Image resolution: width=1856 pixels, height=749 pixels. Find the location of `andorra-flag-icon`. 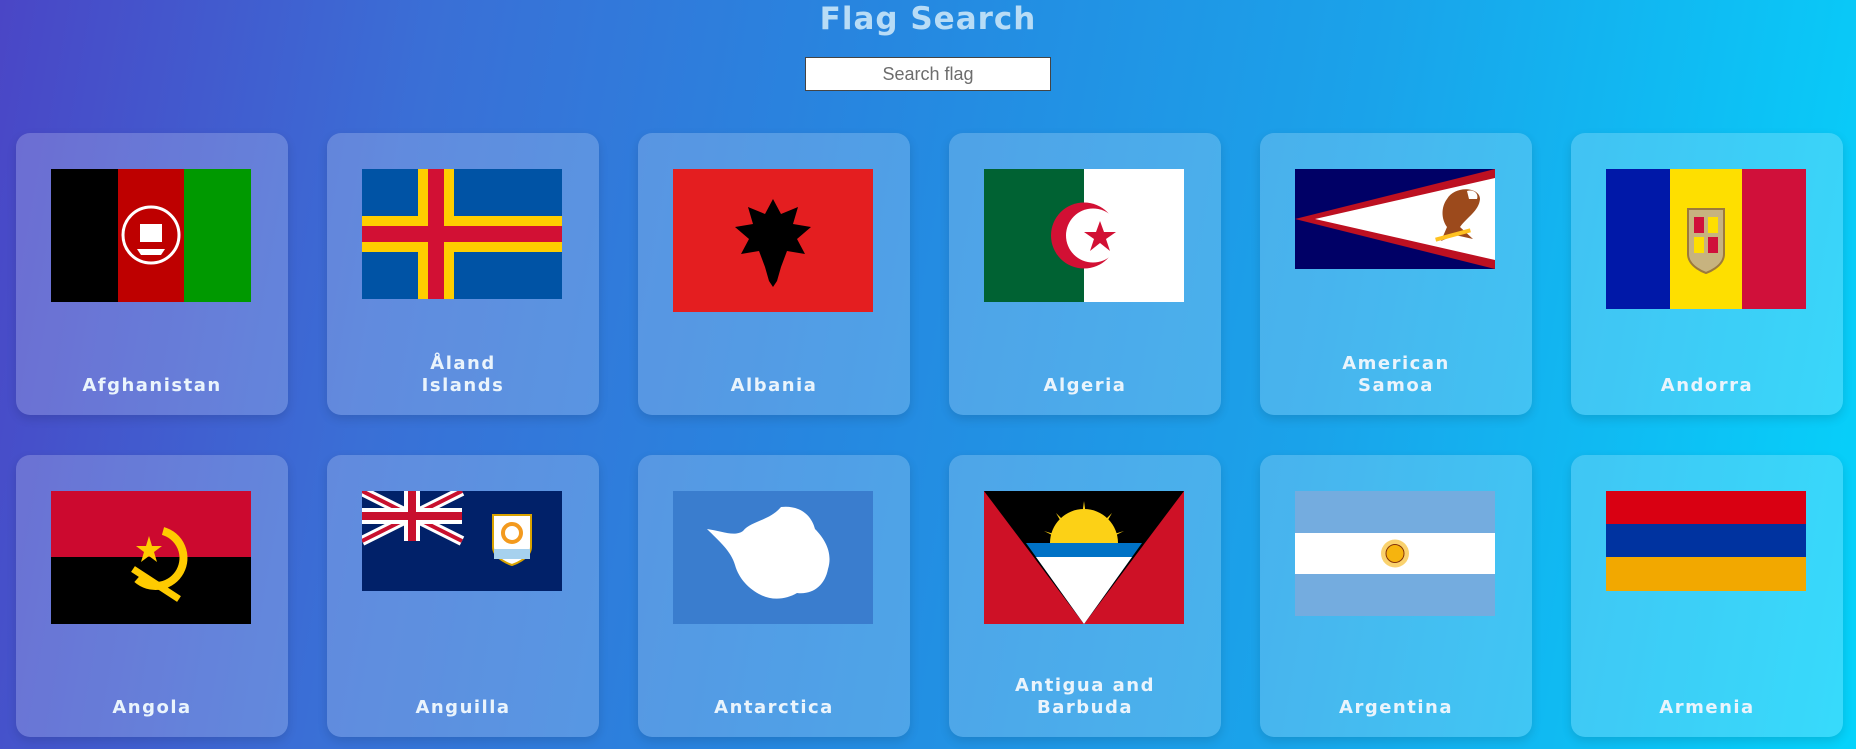

andorra-flag-icon is located at coordinates (1706, 239).